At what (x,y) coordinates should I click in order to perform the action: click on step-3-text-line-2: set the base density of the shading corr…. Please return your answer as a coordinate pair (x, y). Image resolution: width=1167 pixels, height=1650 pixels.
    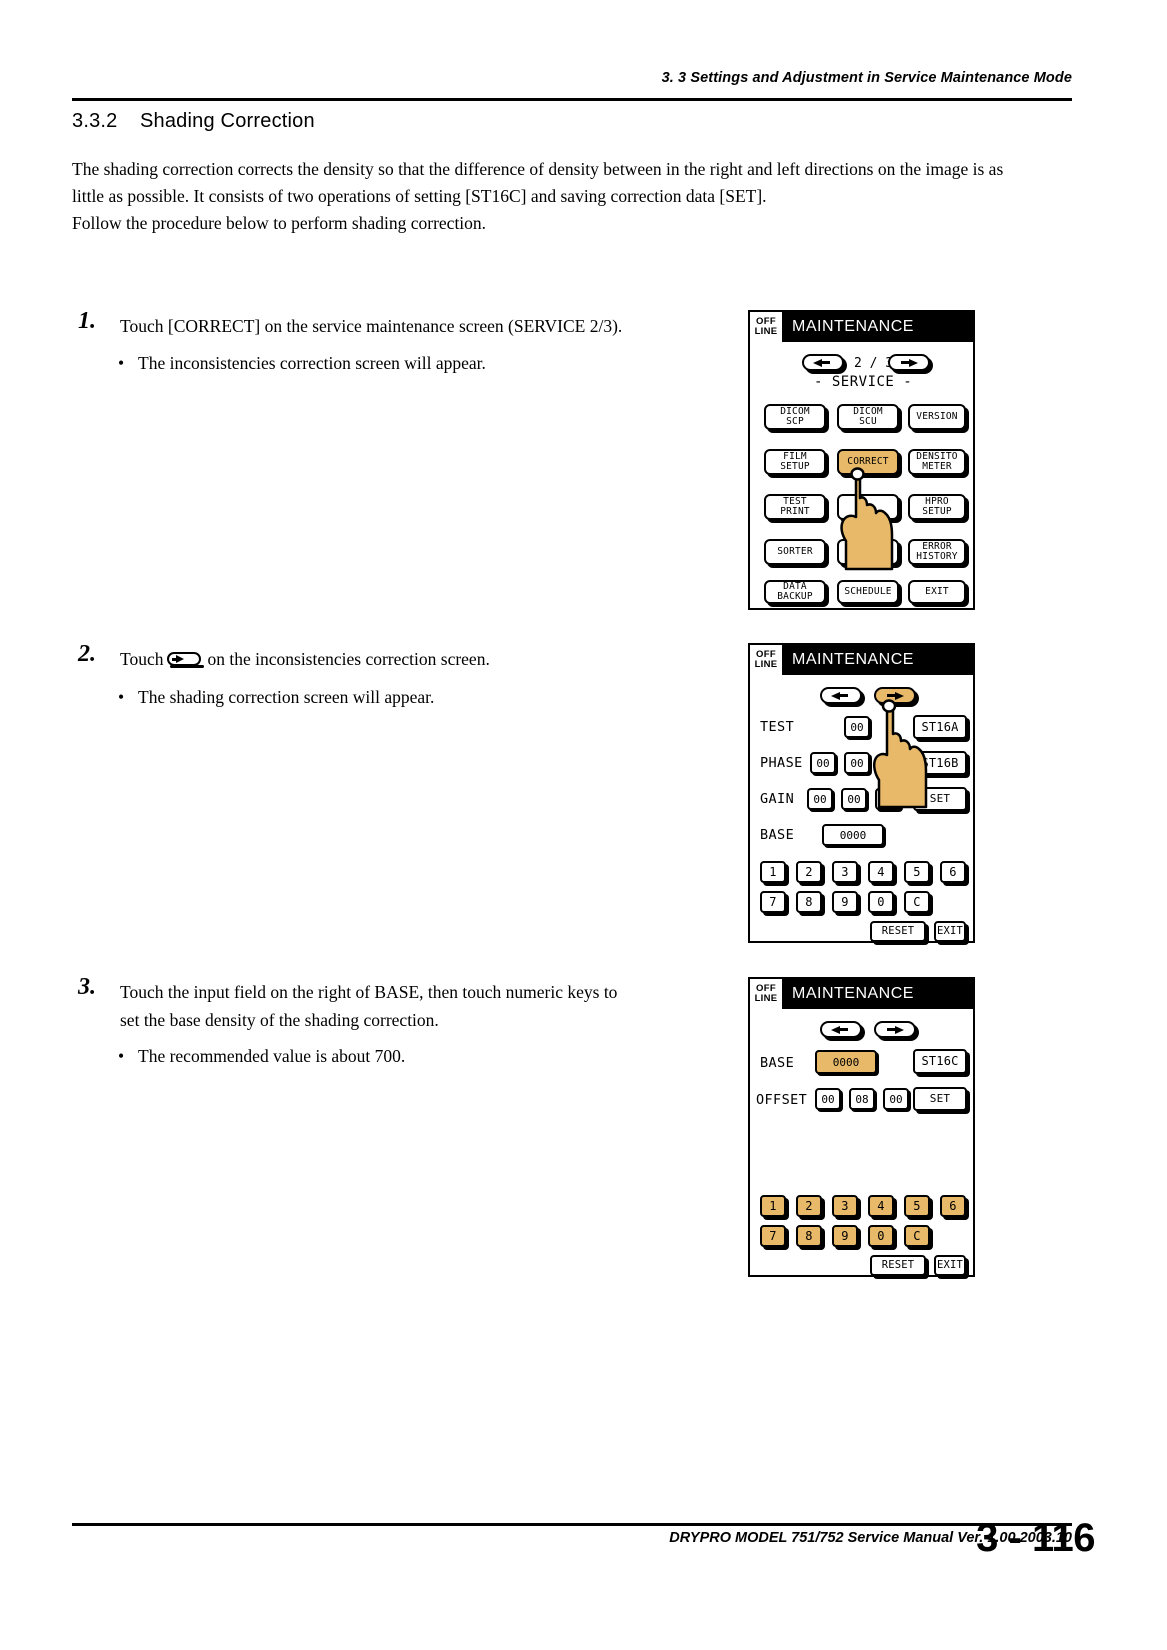
    Looking at the image, I should click on (279, 1020).